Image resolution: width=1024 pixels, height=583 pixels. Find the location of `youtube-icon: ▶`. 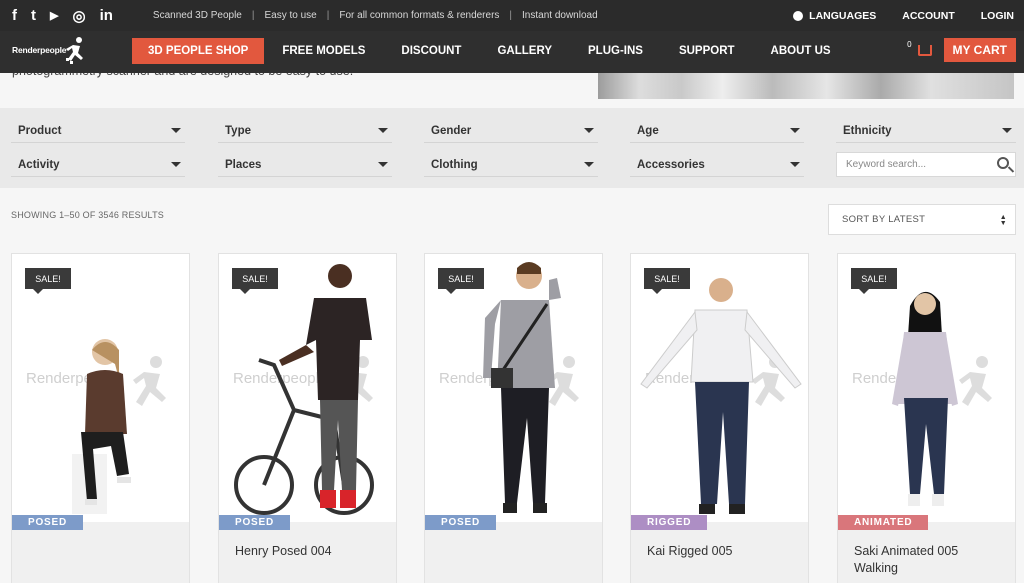

youtube-icon: ▶ is located at coordinates (54, 16).